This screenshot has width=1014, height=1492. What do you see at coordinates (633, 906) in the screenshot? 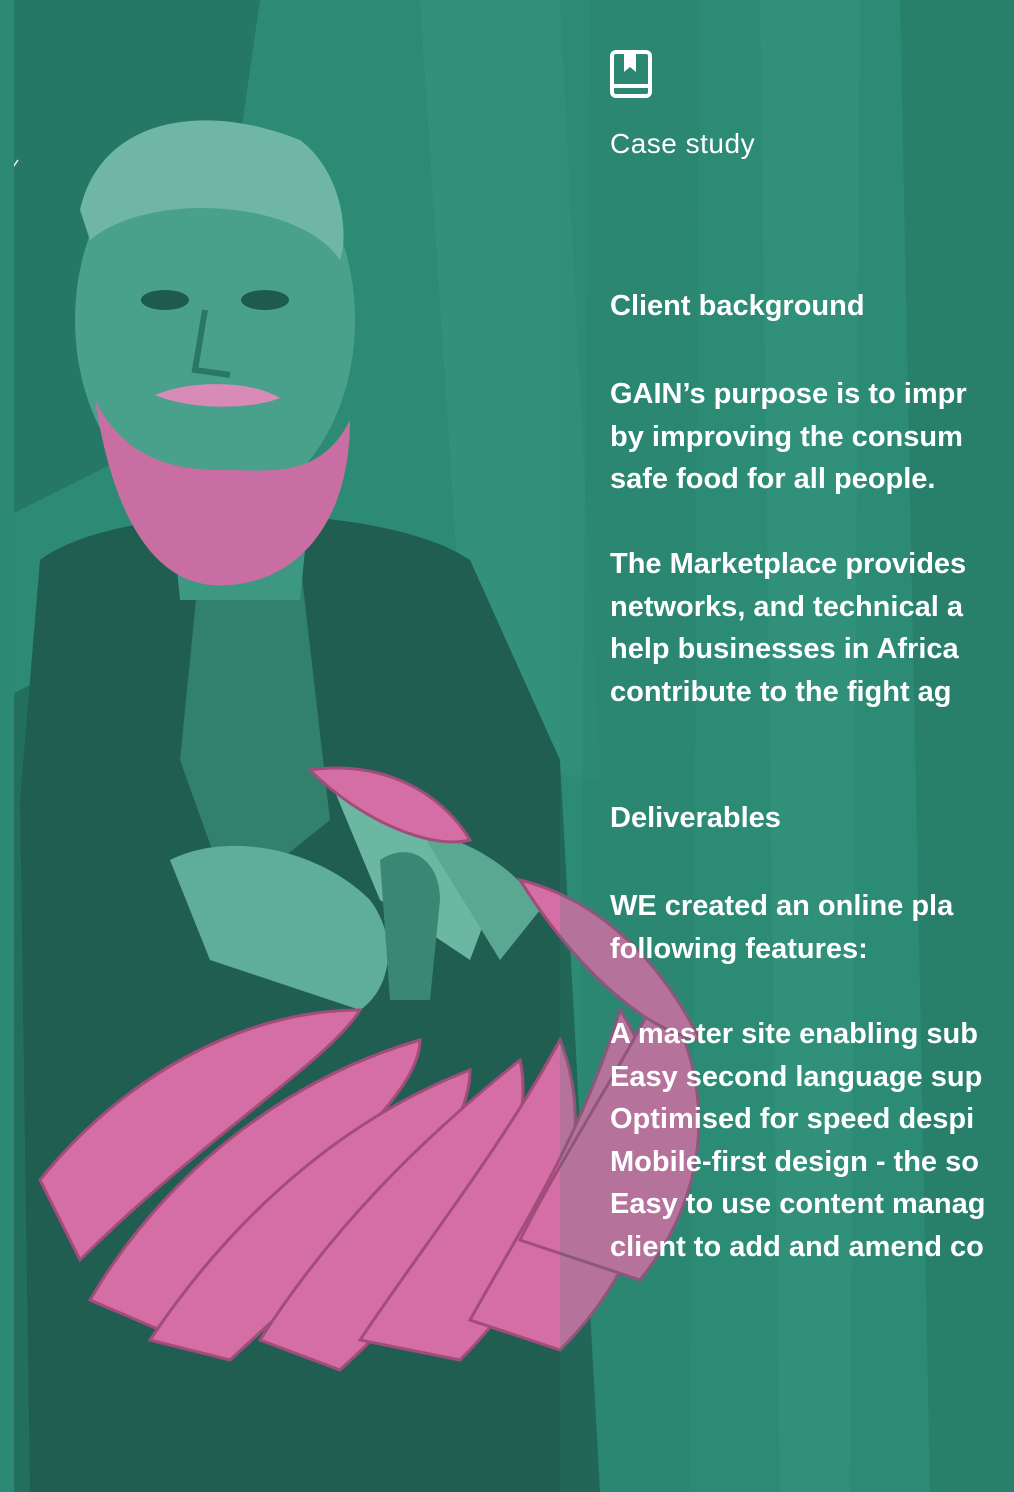
I see `we-lead: WE` at bounding box center [633, 906].